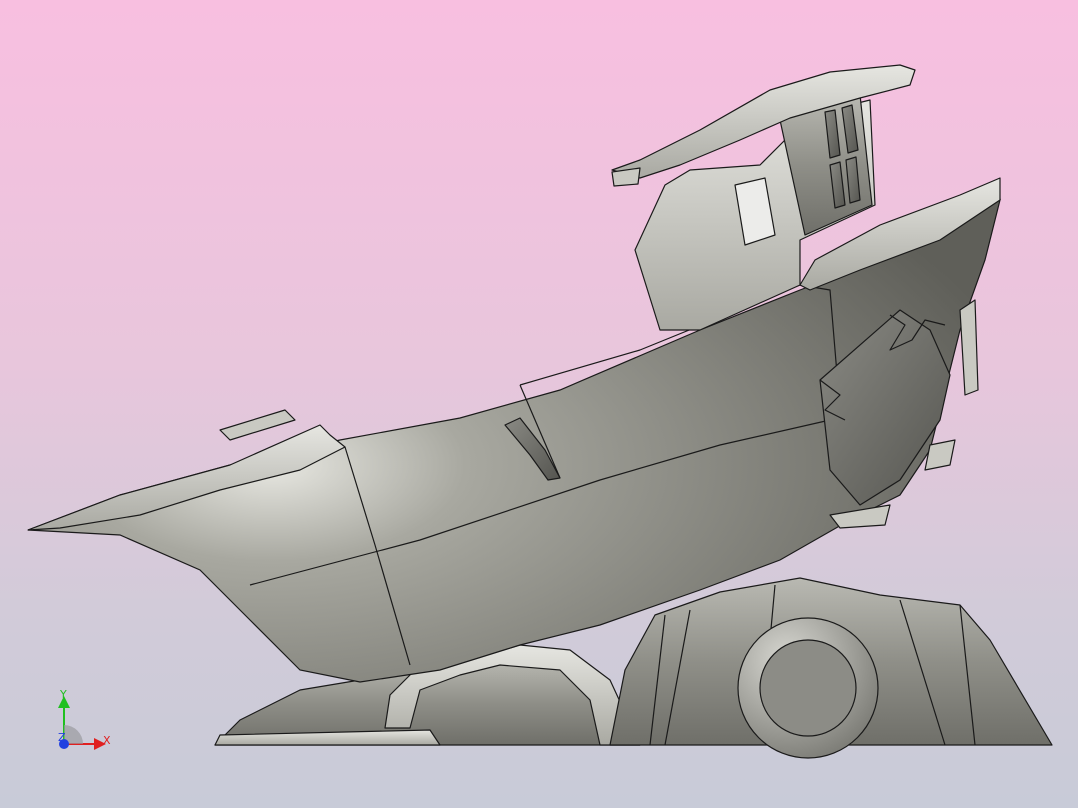 The height and width of the screenshot is (808, 1078). I want to click on rock-pedestal, so click(831, 668).